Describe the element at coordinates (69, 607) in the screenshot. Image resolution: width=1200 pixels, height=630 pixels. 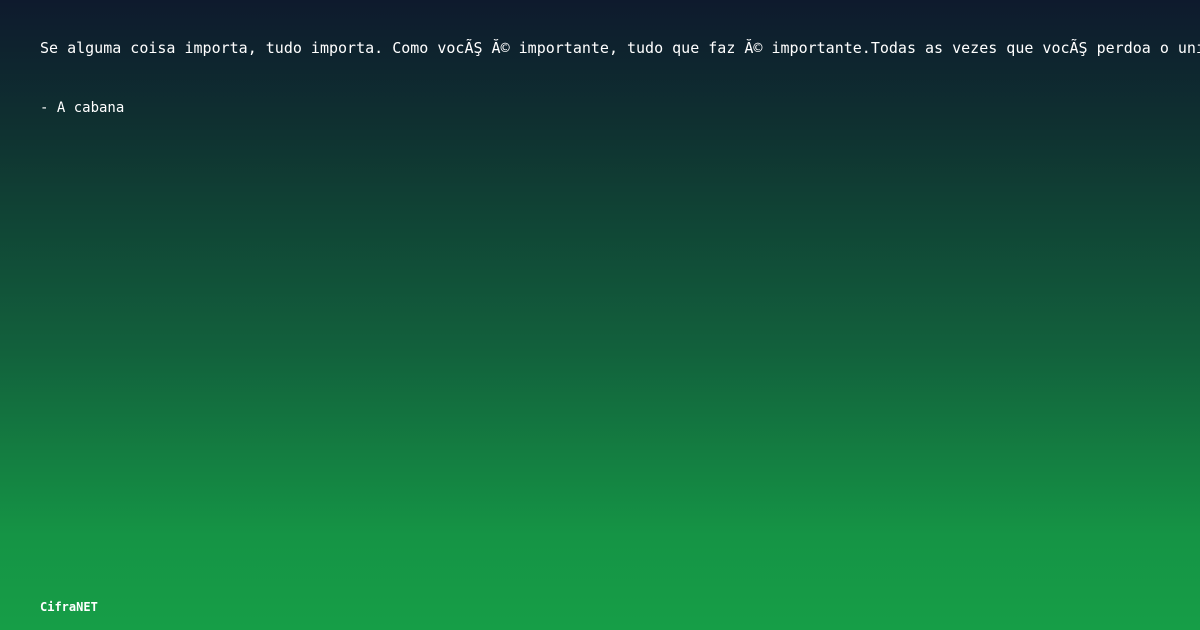
I see `brand-logo-text: CifraNET` at that location.